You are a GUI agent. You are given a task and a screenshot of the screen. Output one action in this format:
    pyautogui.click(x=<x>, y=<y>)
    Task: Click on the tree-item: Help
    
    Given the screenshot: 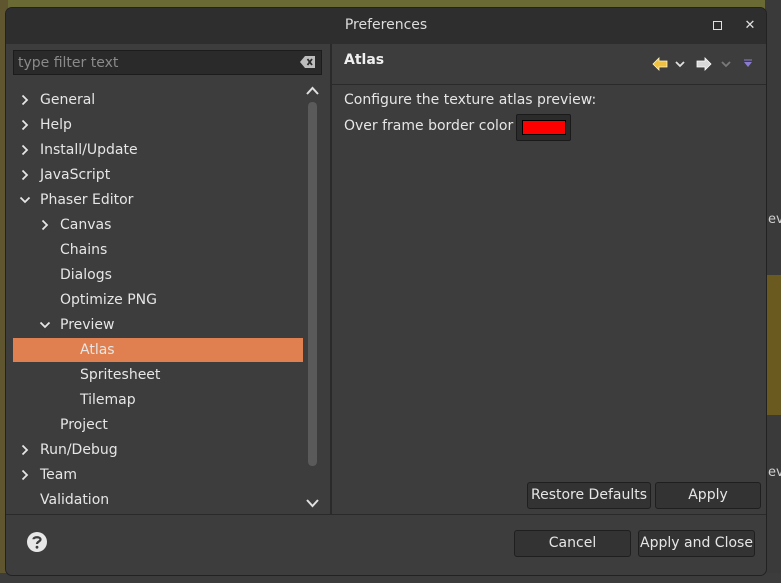 What is the action you would take?
    pyautogui.click(x=158, y=125)
    